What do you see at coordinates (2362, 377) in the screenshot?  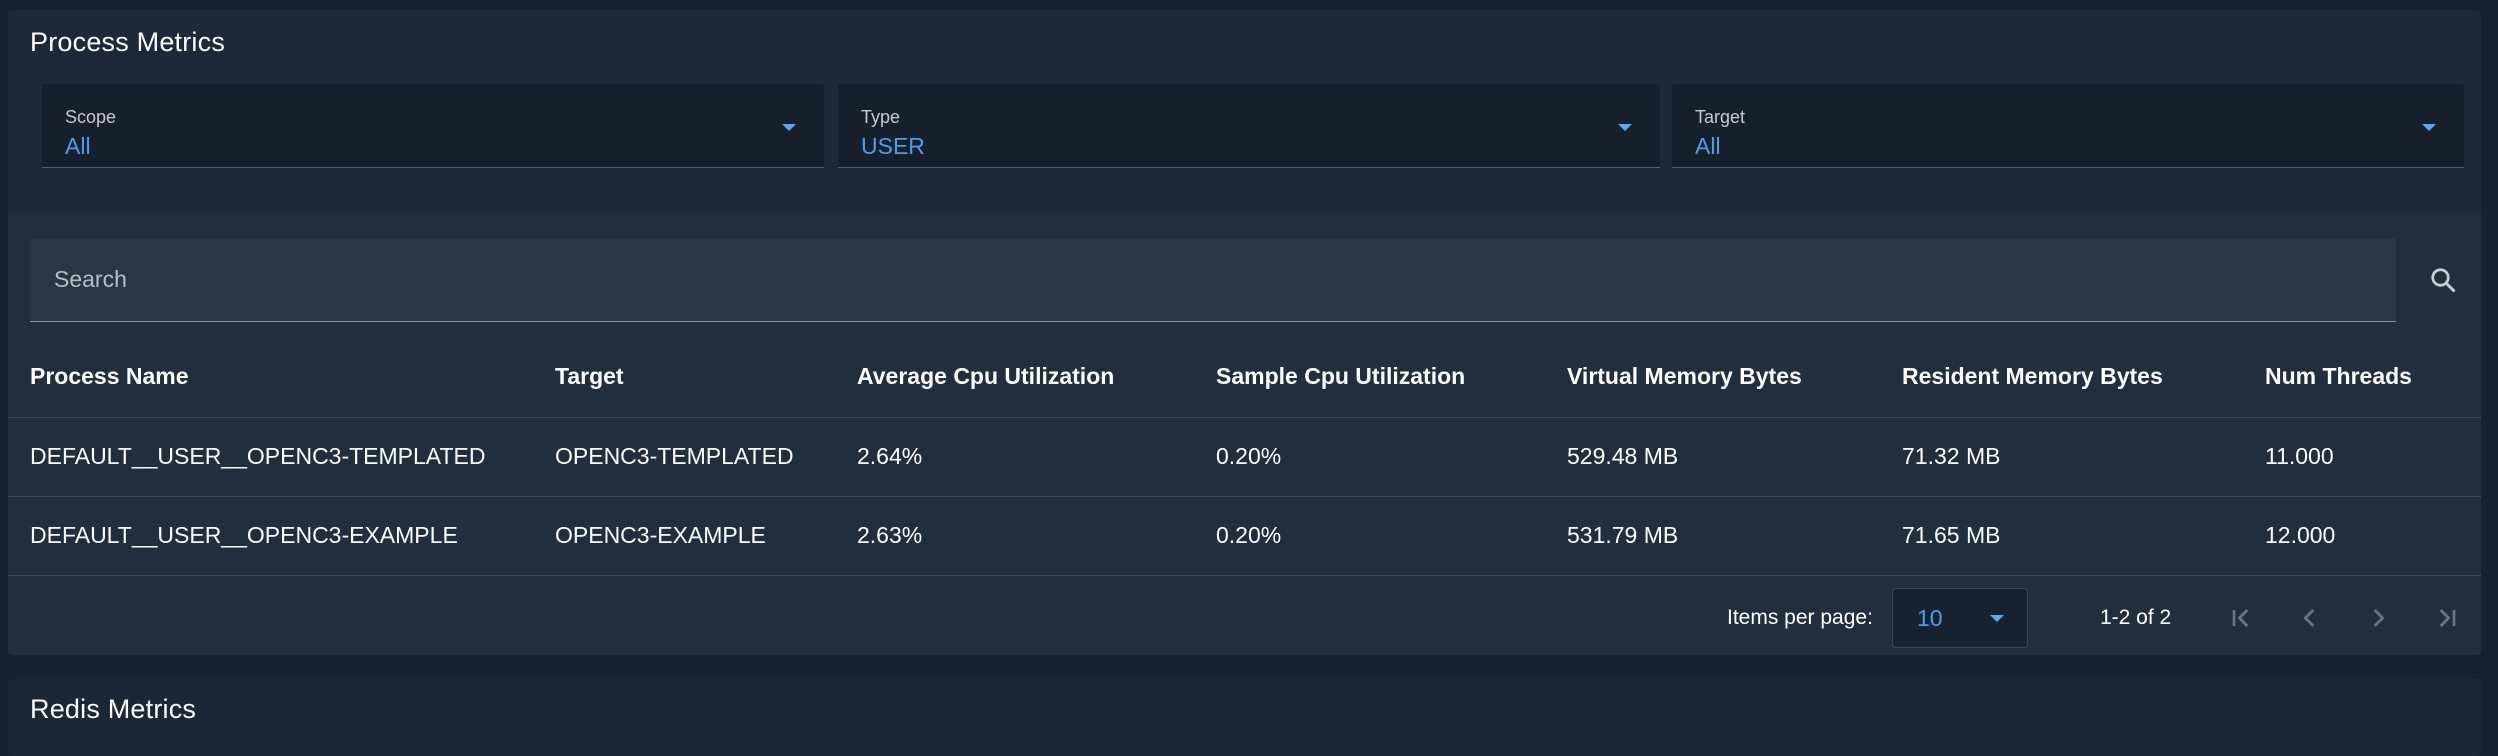 I see `column-header-num-threads: Num Threads` at bounding box center [2362, 377].